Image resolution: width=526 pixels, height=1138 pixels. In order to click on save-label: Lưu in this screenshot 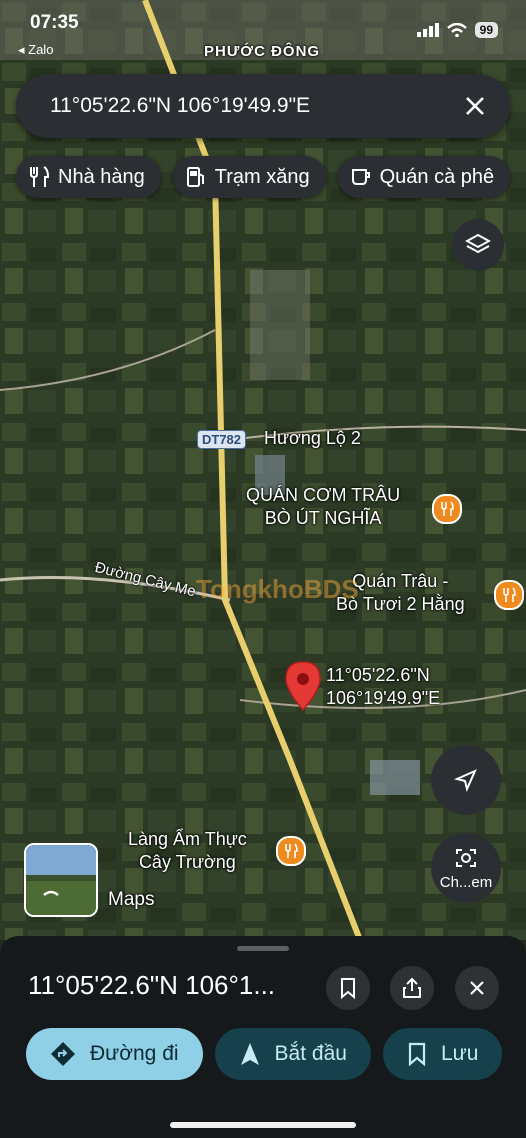, I will do `click(459, 1053)`.